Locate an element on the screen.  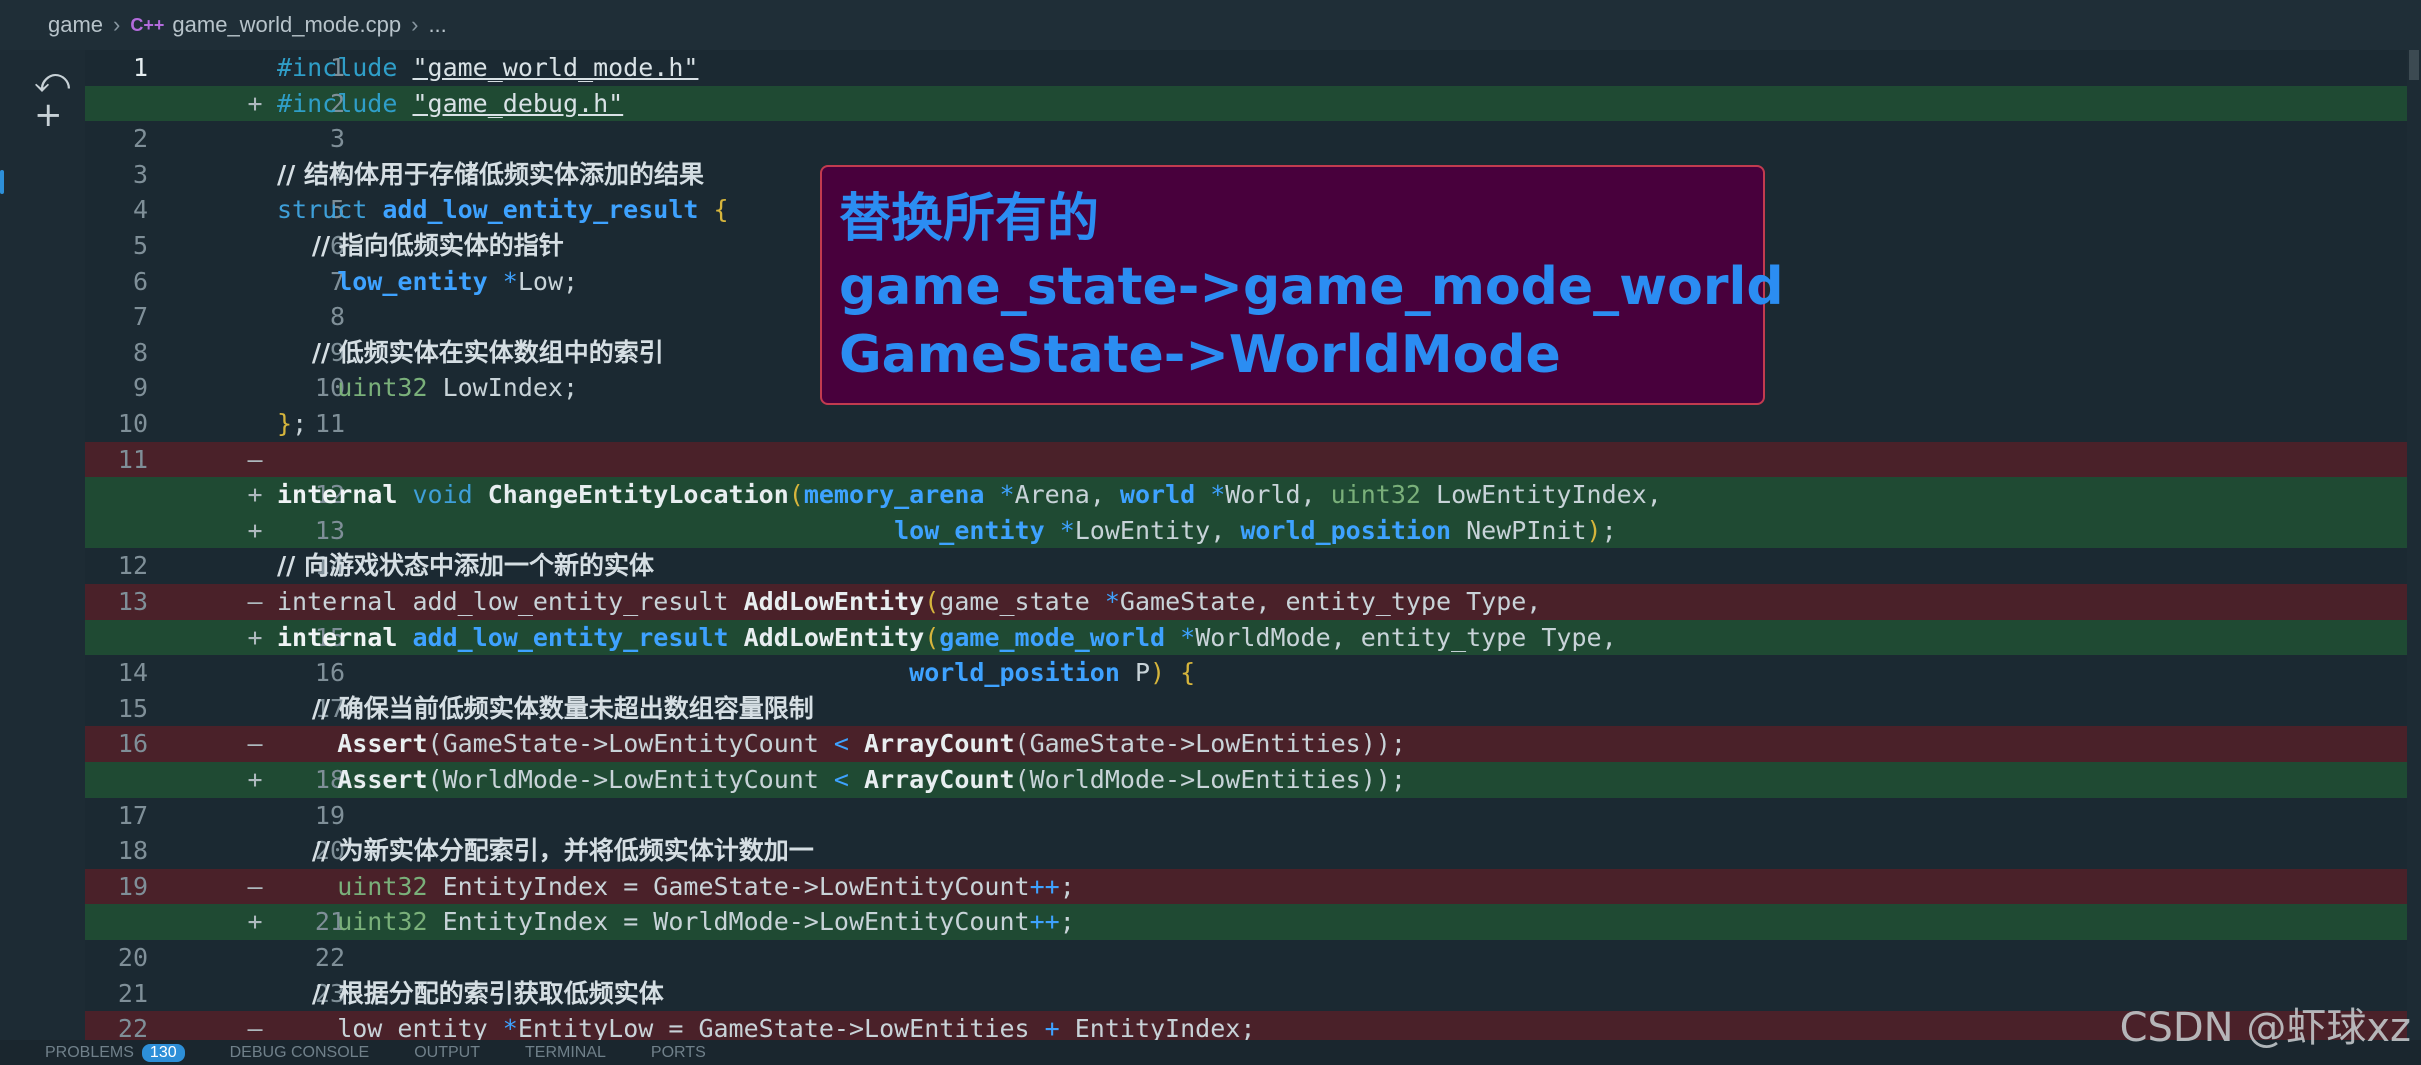
overlay-line-1: 替换所有的 is located at coordinates (969, 219).